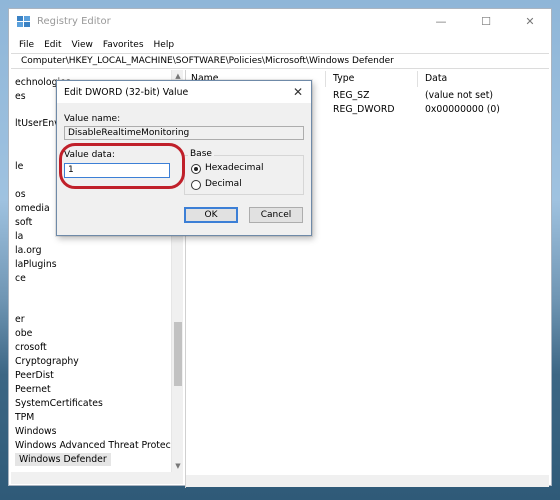  What do you see at coordinates (126, 92) in the screenshot?
I see `dialog-title: Edit DWORD (32-bit) Value` at bounding box center [126, 92].